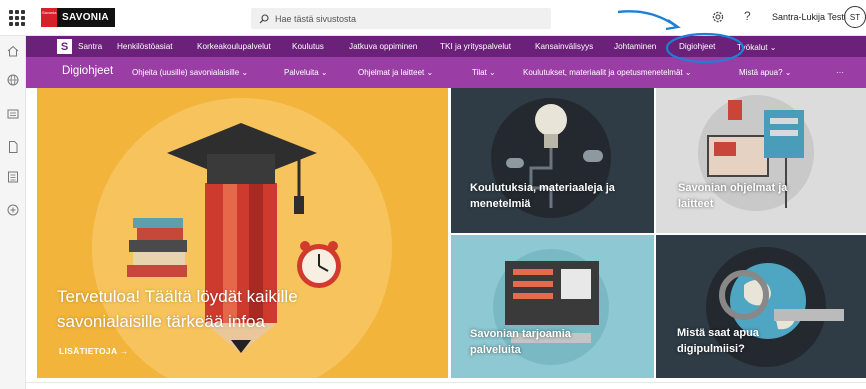  What do you see at coordinates (145, 46) in the screenshot?
I see `hub-item-henkilostoasiat: Henkilöstöasiat` at bounding box center [145, 46].